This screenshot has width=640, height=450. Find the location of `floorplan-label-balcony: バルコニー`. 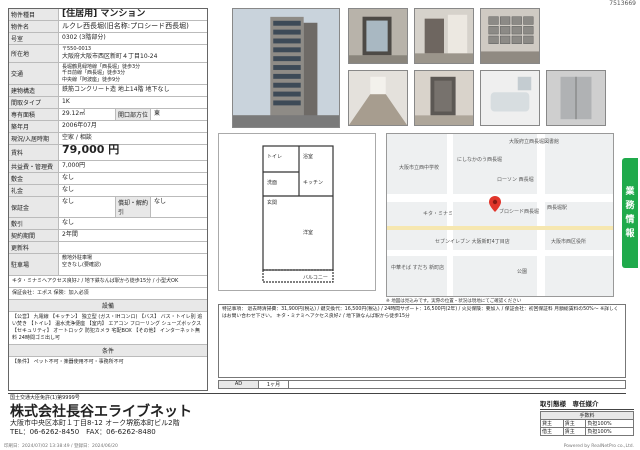

floorplan-label-balcony: バルコニー is located at coordinates (315, 278).